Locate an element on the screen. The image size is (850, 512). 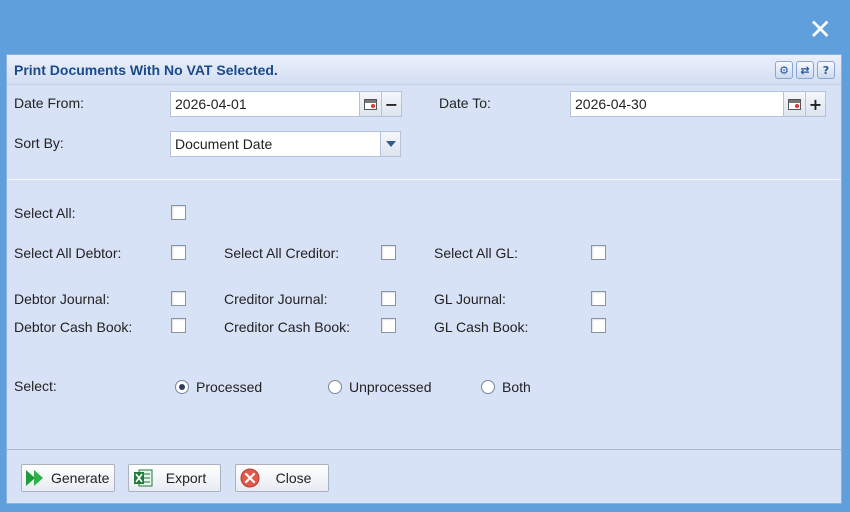
unprocessed-label: Unprocessed is located at coordinates (390, 387).